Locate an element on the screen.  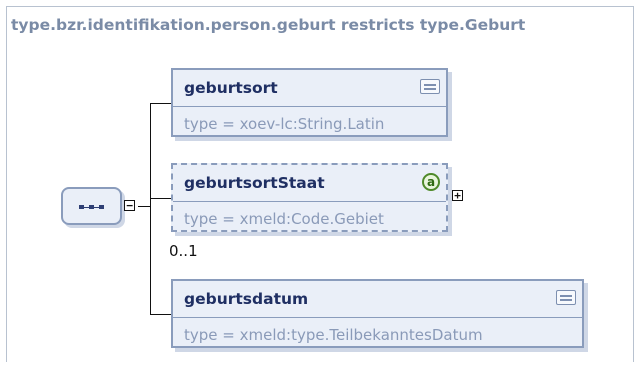
sequence-compositor-icon is located at coordinates (91, 207).